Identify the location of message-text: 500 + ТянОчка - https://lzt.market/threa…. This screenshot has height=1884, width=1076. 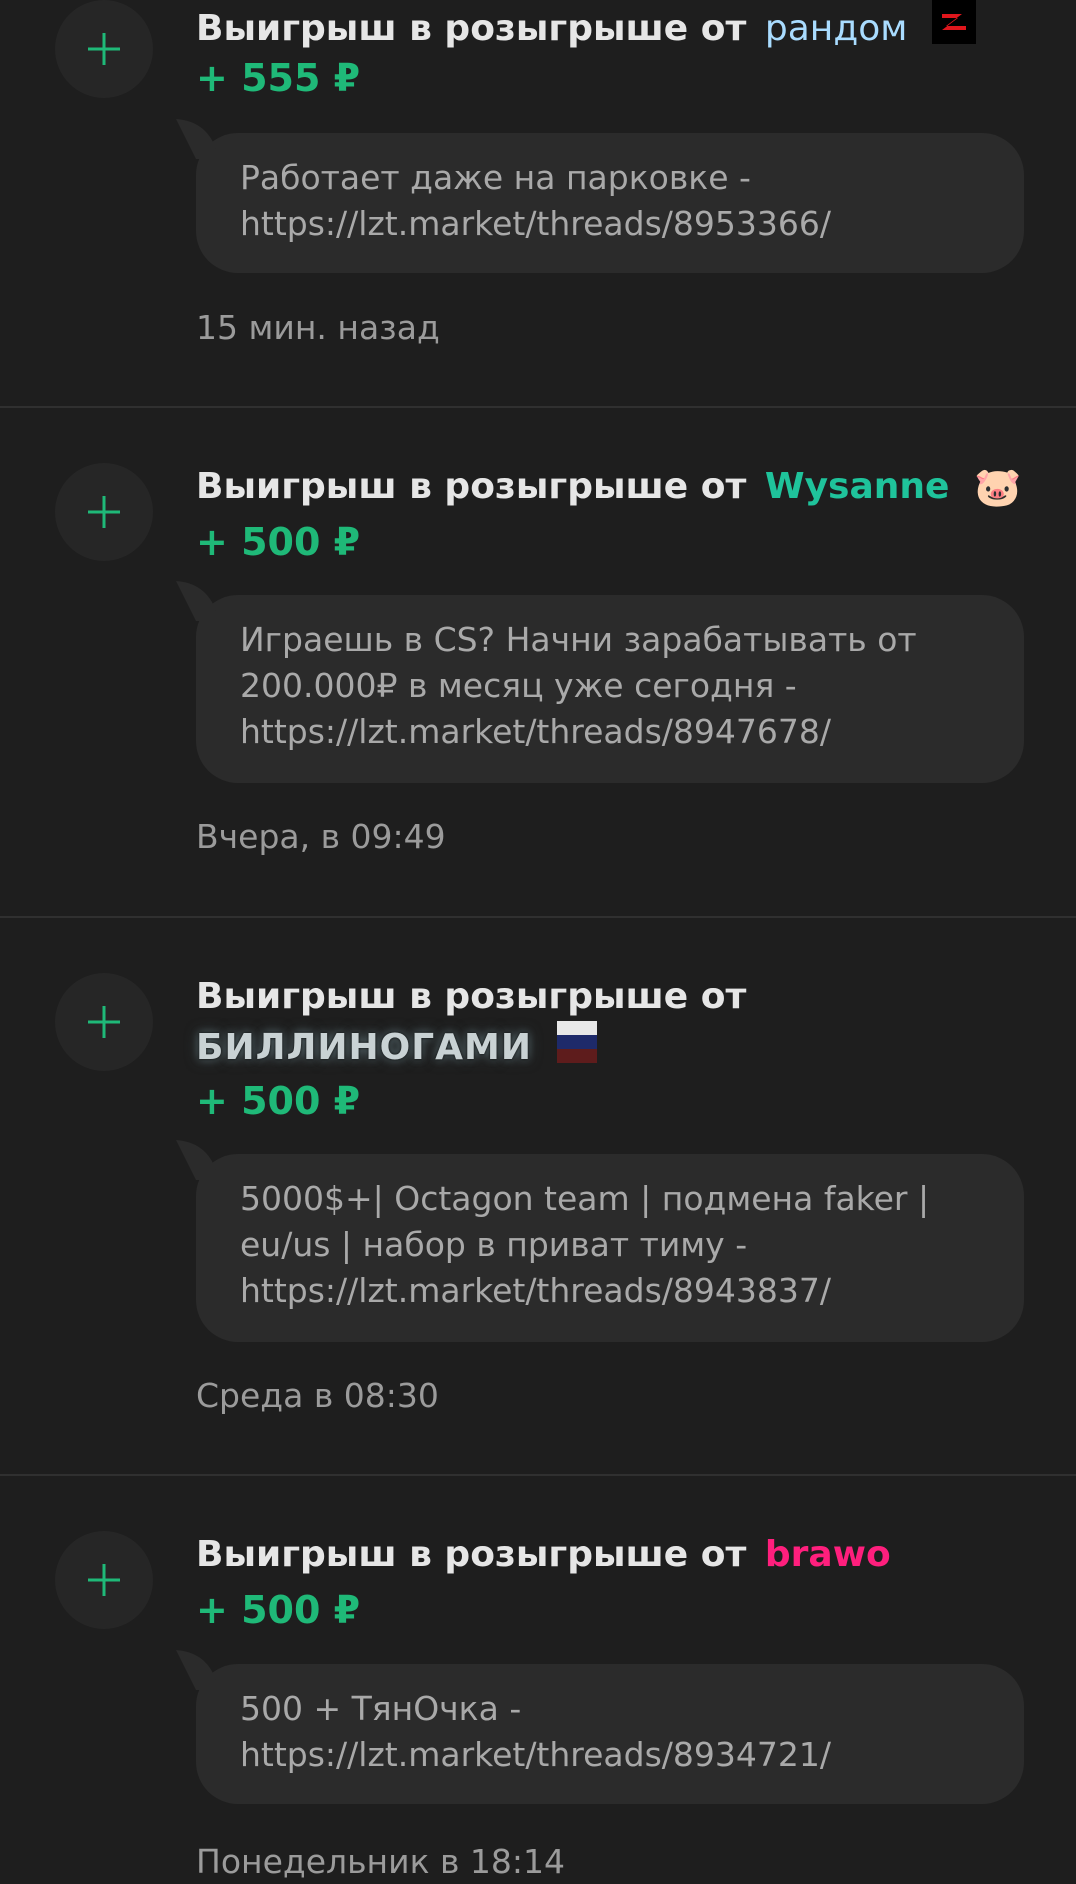
(612, 1732).